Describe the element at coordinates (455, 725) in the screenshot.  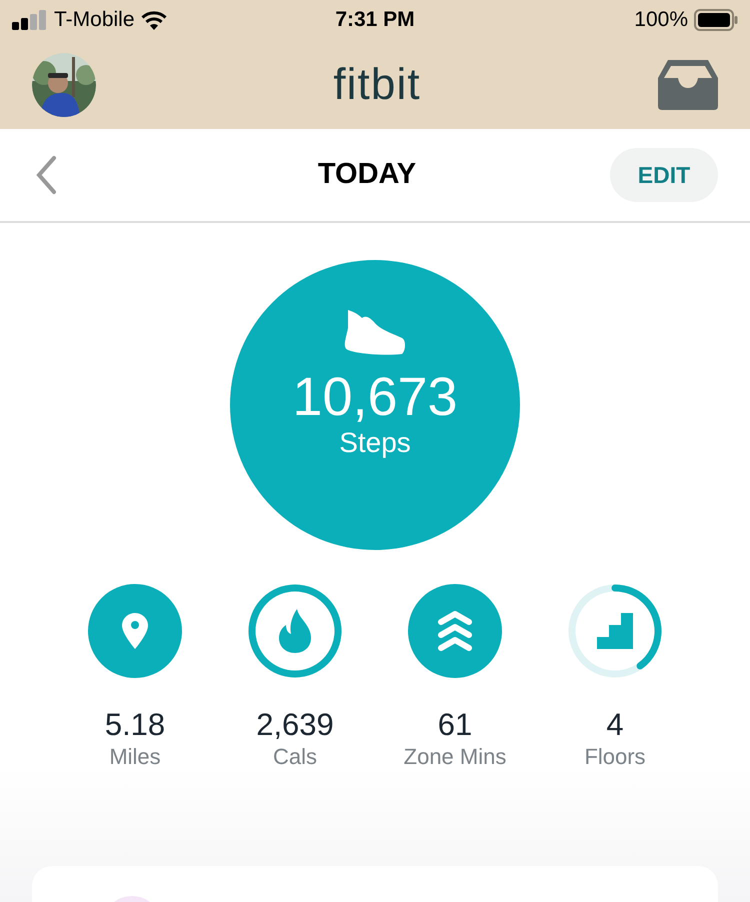
I see `stat-value: 61` at that location.